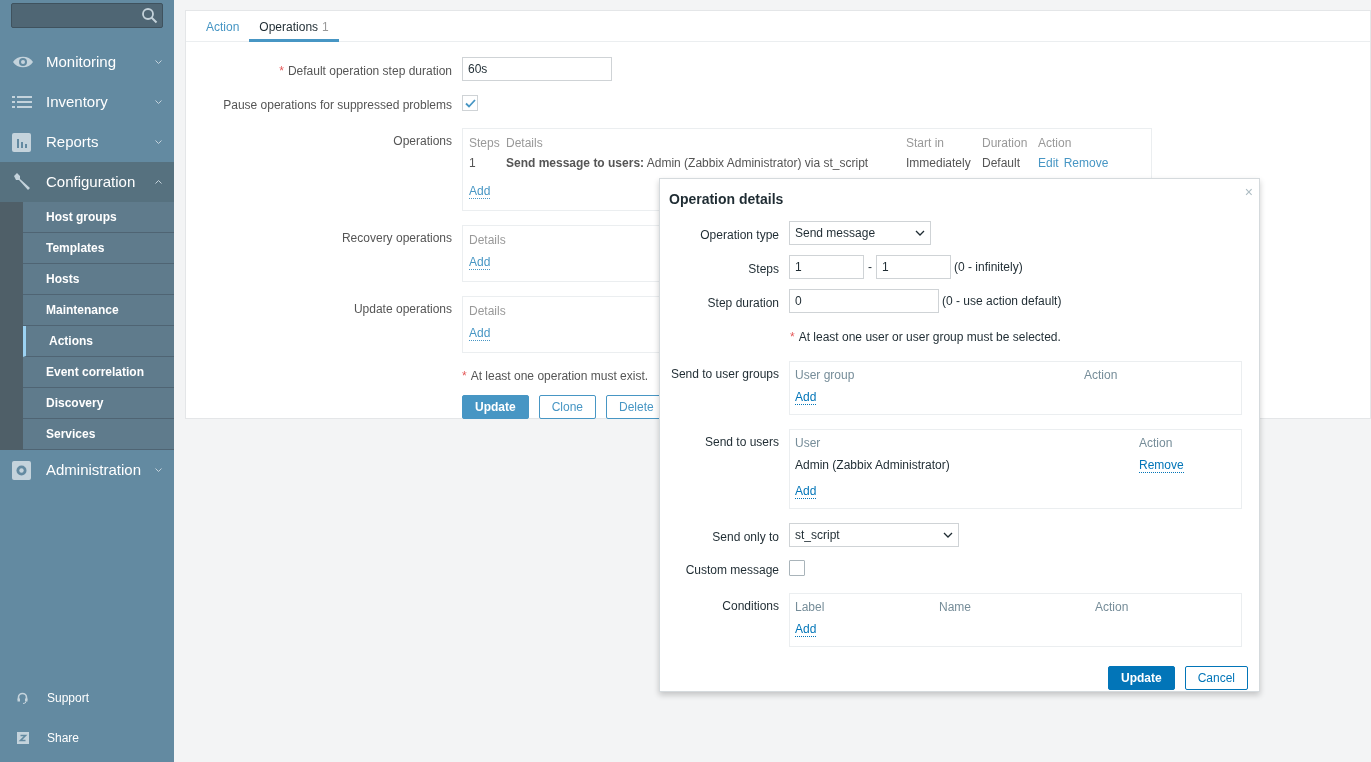 This screenshot has height=762, width=1371. What do you see at coordinates (473, 162) in the screenshot?
I see `table-cell-text: 1` at bounding box center [473, 162].